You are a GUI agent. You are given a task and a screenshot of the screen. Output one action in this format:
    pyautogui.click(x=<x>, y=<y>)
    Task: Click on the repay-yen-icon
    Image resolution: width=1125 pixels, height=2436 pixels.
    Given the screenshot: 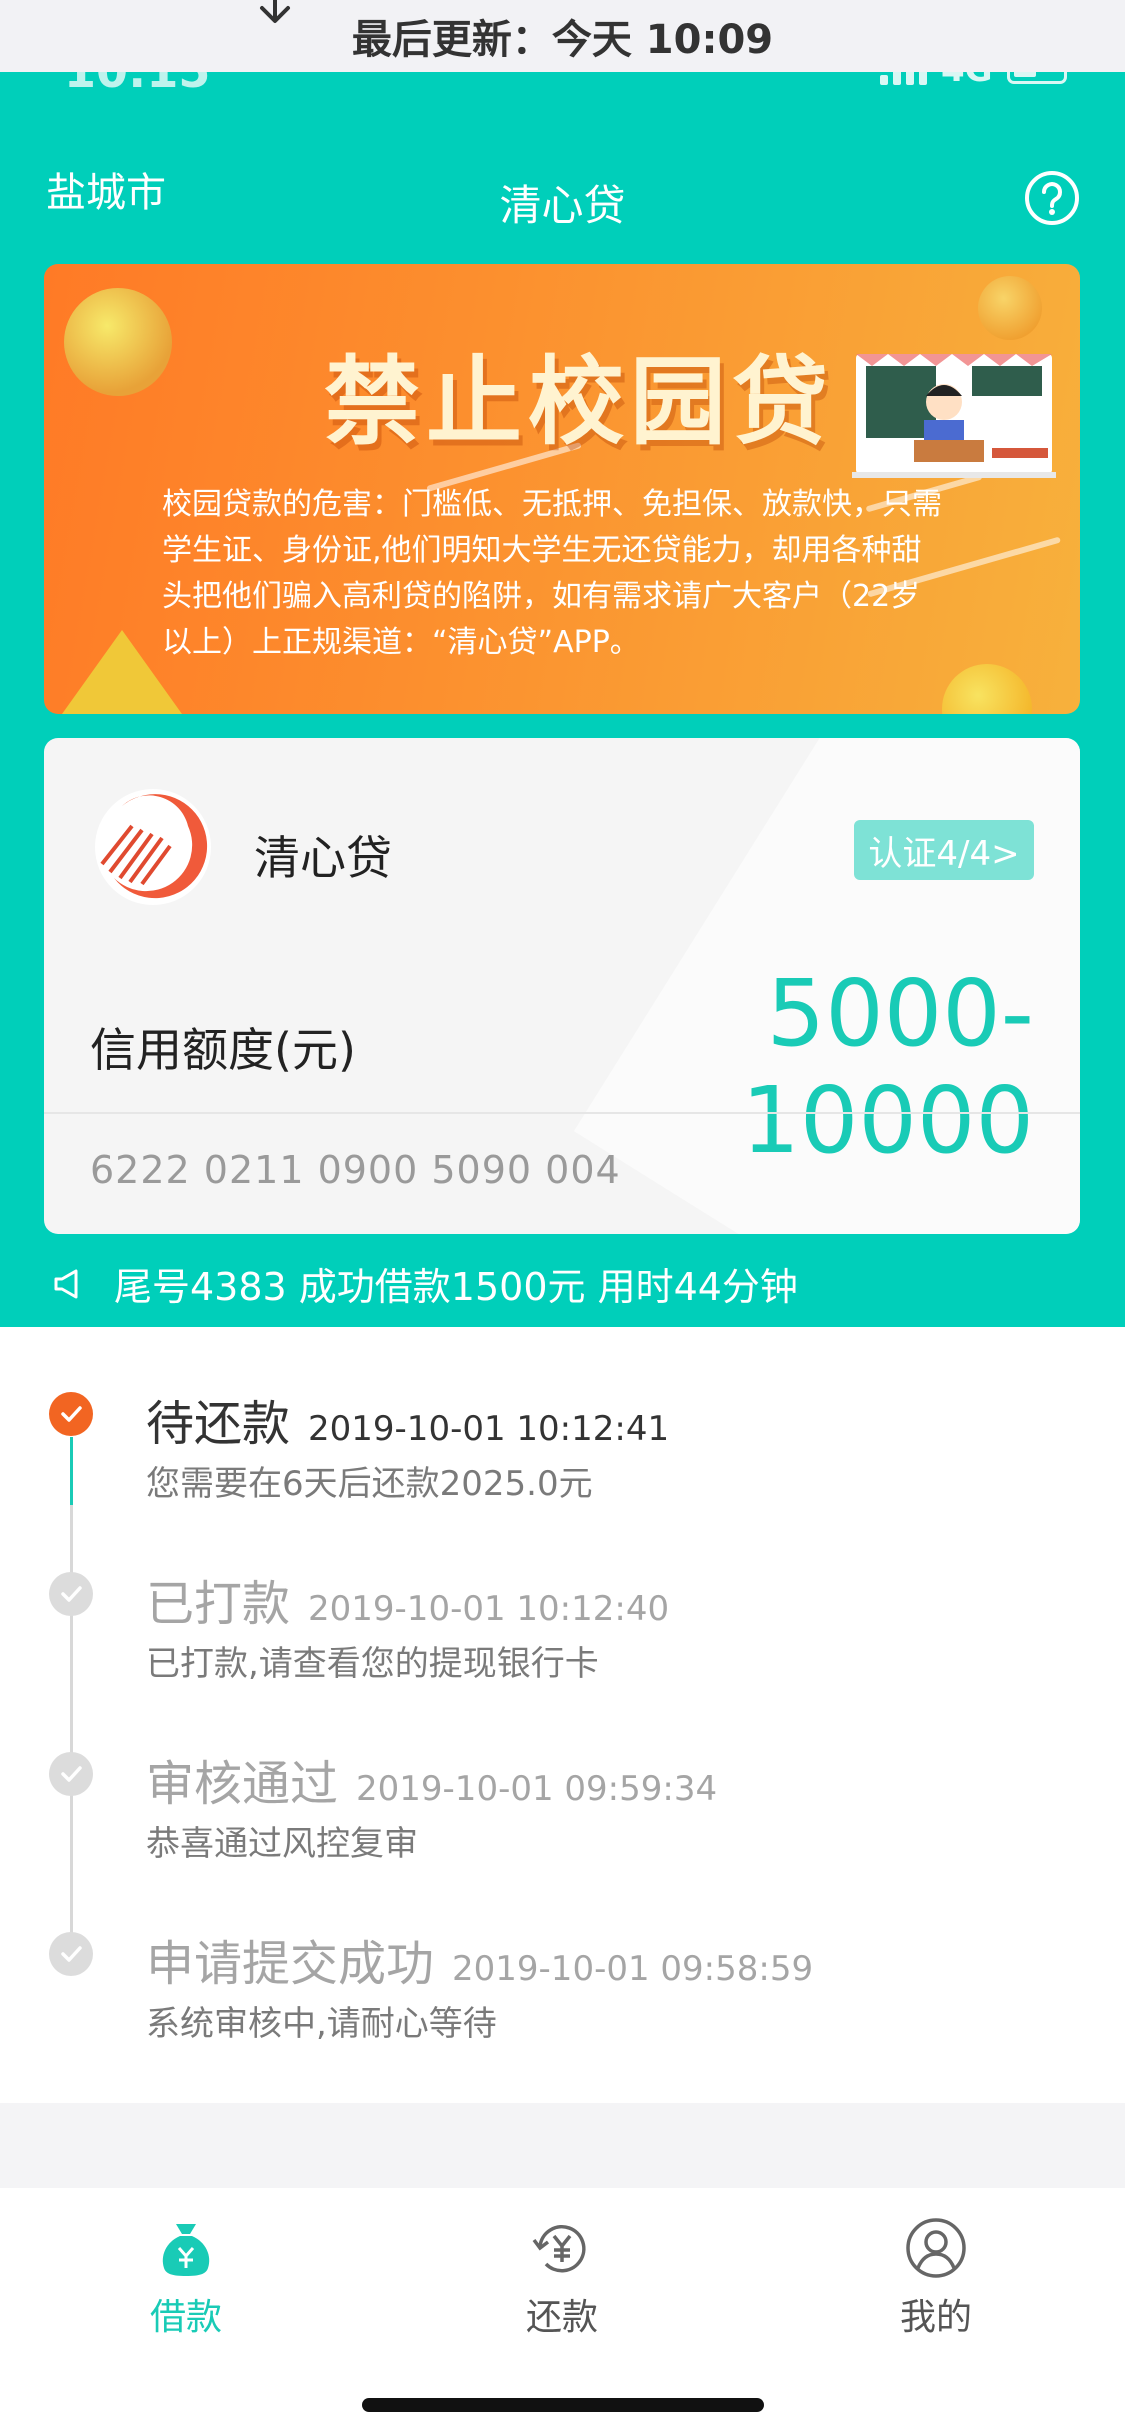 What is the action you would take?
    pyautogui.click(x=559, y=2249)
    